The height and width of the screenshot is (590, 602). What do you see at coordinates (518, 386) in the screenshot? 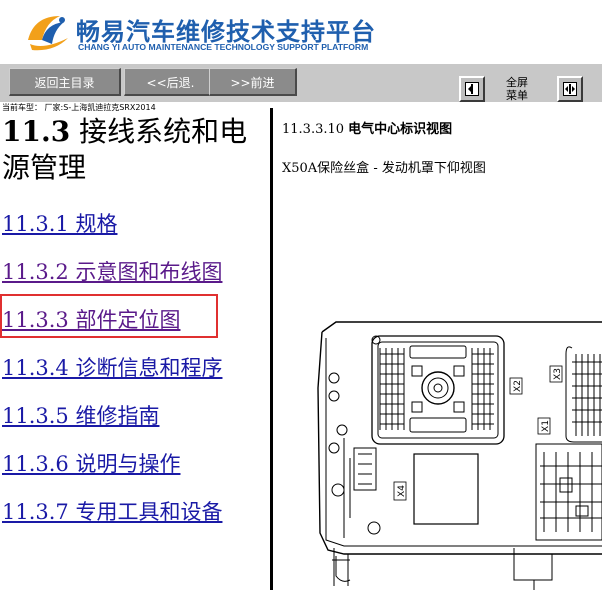
I see `connector-label-x2: X2` at bounding box center [518, 386].